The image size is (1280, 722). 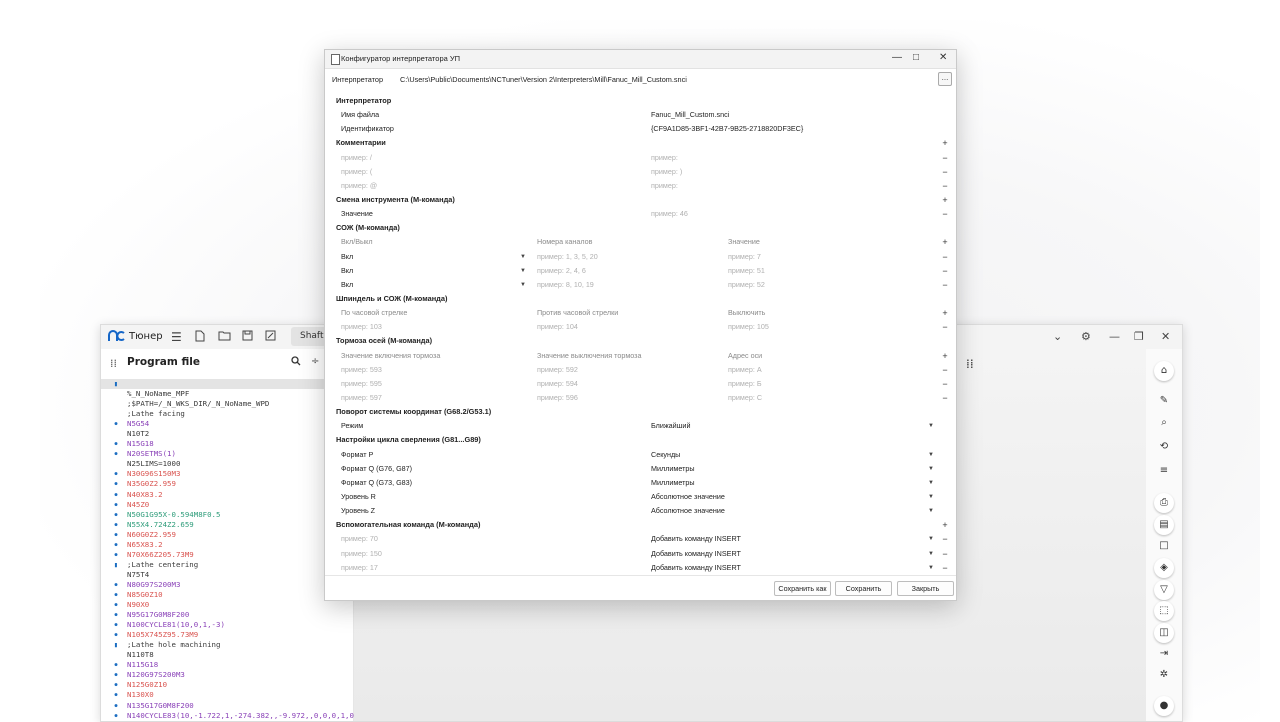 I want to click on option-select: Секунды, so click(x=665, y=455).